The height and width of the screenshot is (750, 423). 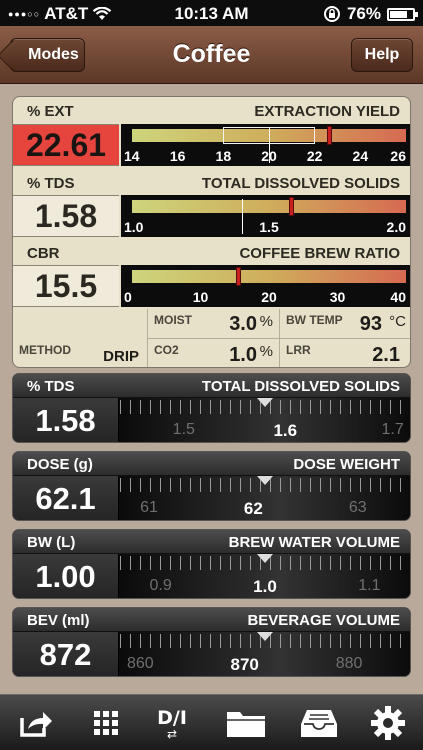 What do you see at coordinates (50, 111) in the screenshot?
I see `ext-label: % EXT` at bounding box center [50, 111].